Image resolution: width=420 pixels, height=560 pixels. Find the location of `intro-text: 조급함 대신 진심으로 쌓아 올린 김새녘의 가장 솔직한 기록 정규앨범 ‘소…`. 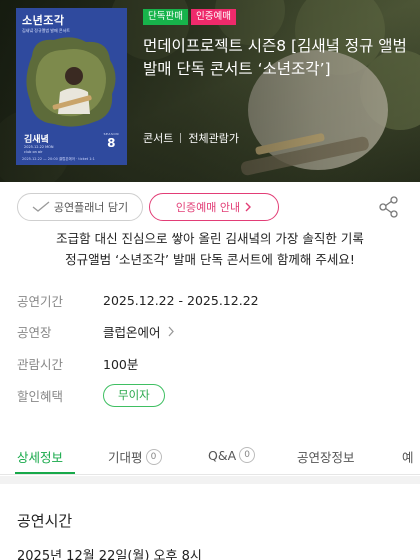

intro-text: 조급함 대신 진심으로 쌓아 올린 김새녘의 가장 솔직한 기록 정규앨범 ‘소… is located at coordinates (210, 249).